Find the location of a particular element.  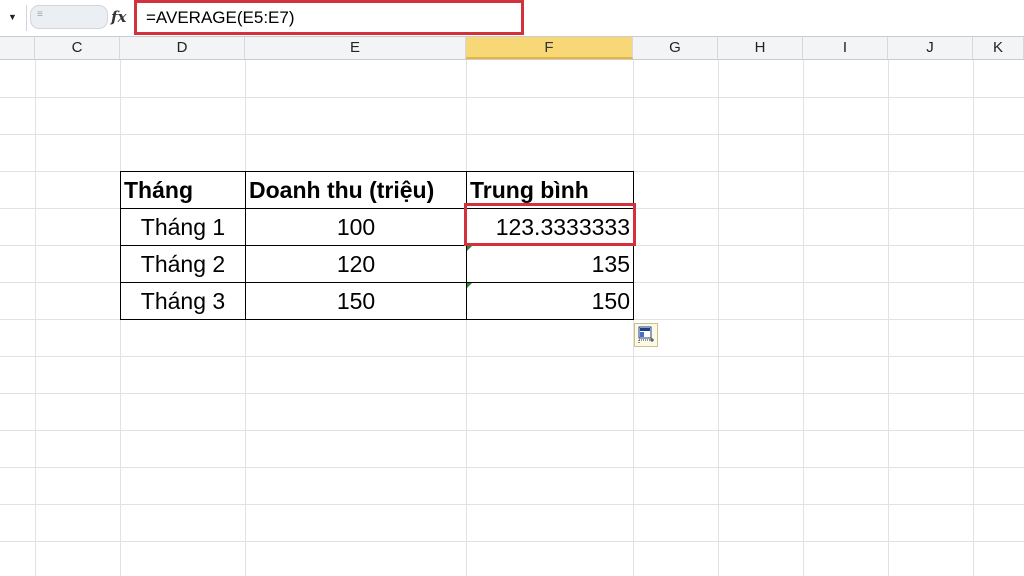

select-all-corner is located at coordinates (17, 48).